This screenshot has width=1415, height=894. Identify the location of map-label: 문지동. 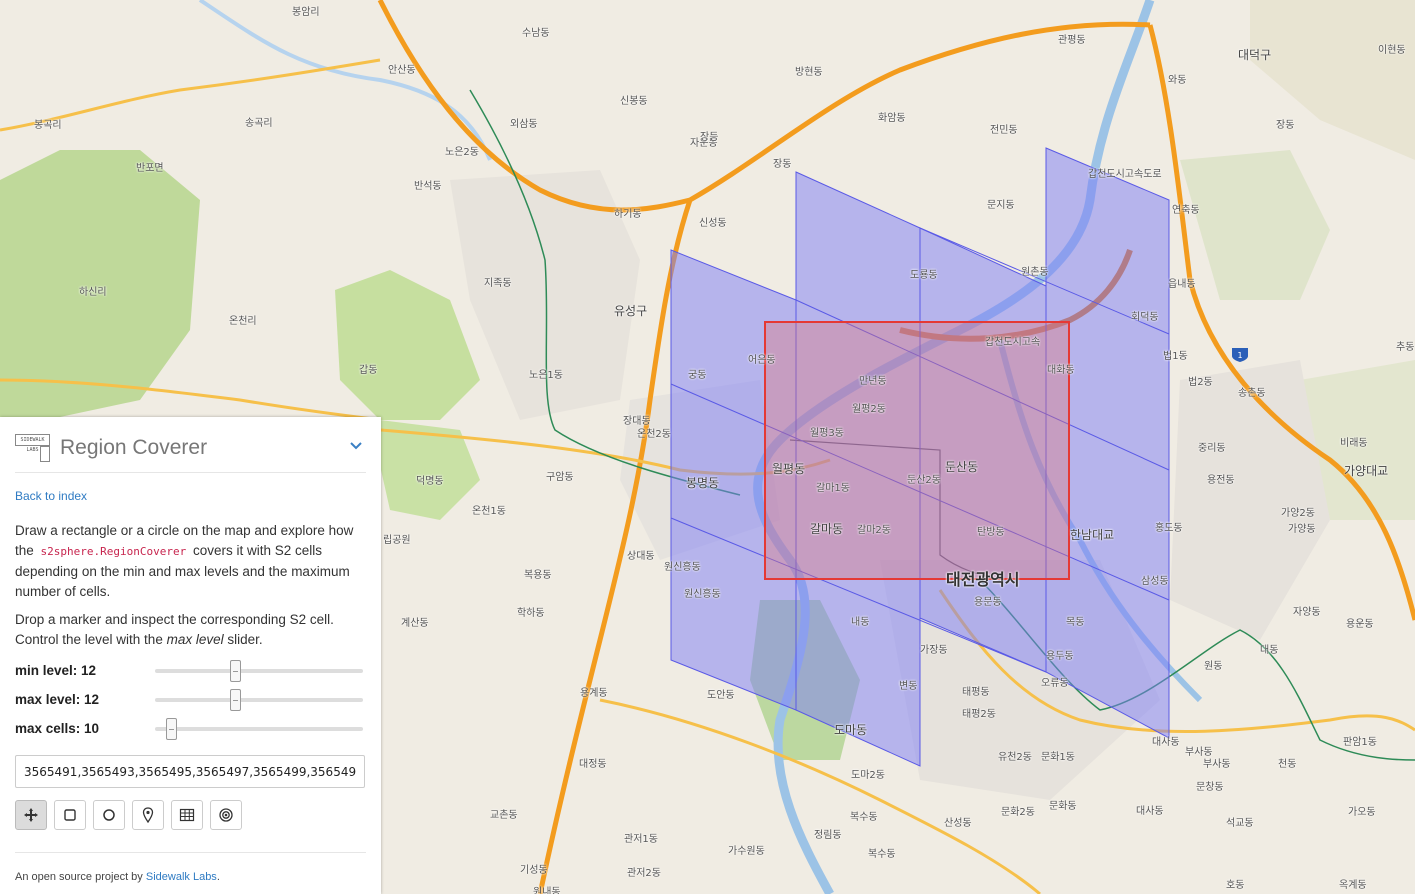
(1001, 205).